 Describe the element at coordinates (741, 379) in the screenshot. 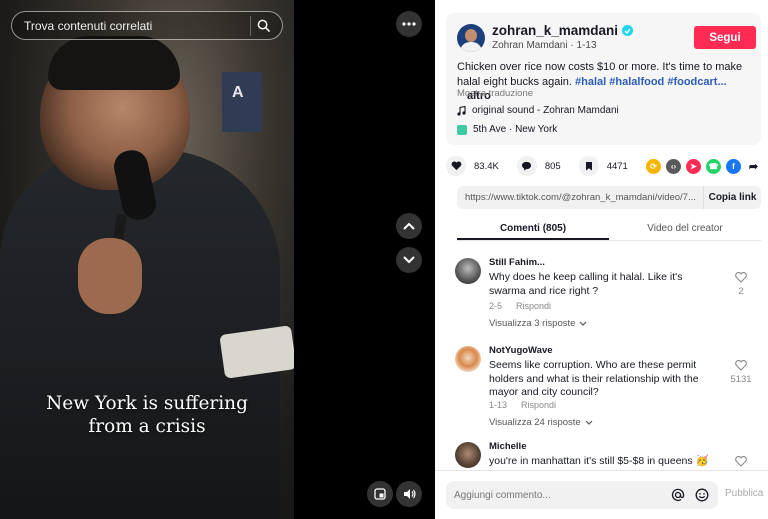

I see `comment-like-count: 5131` at that location.